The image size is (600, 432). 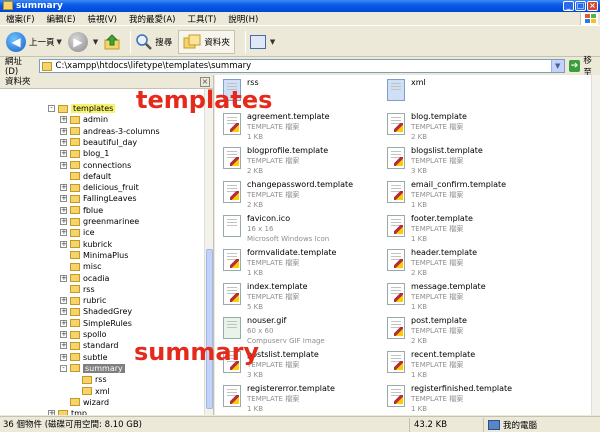 I want to click on forward-button: ▶ ▼, so click(x=82, y=42).